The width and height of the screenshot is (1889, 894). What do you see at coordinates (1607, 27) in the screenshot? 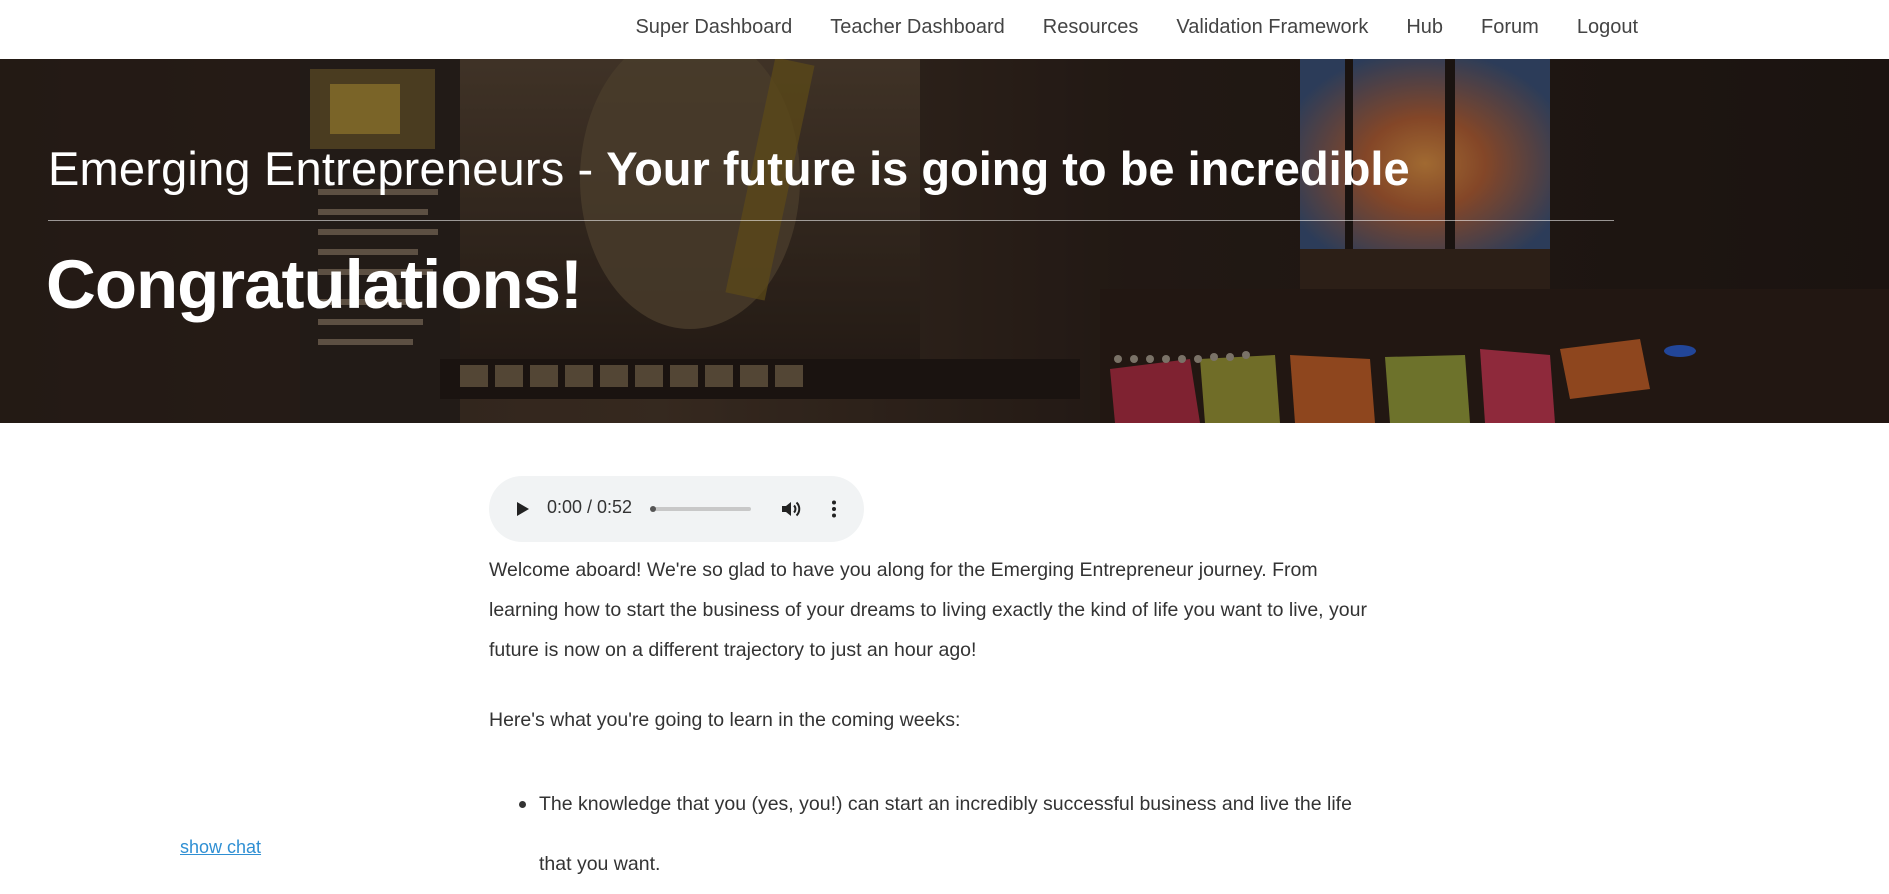
I see `nav-item-logout: Logout` at bounding box center [1607, 27].